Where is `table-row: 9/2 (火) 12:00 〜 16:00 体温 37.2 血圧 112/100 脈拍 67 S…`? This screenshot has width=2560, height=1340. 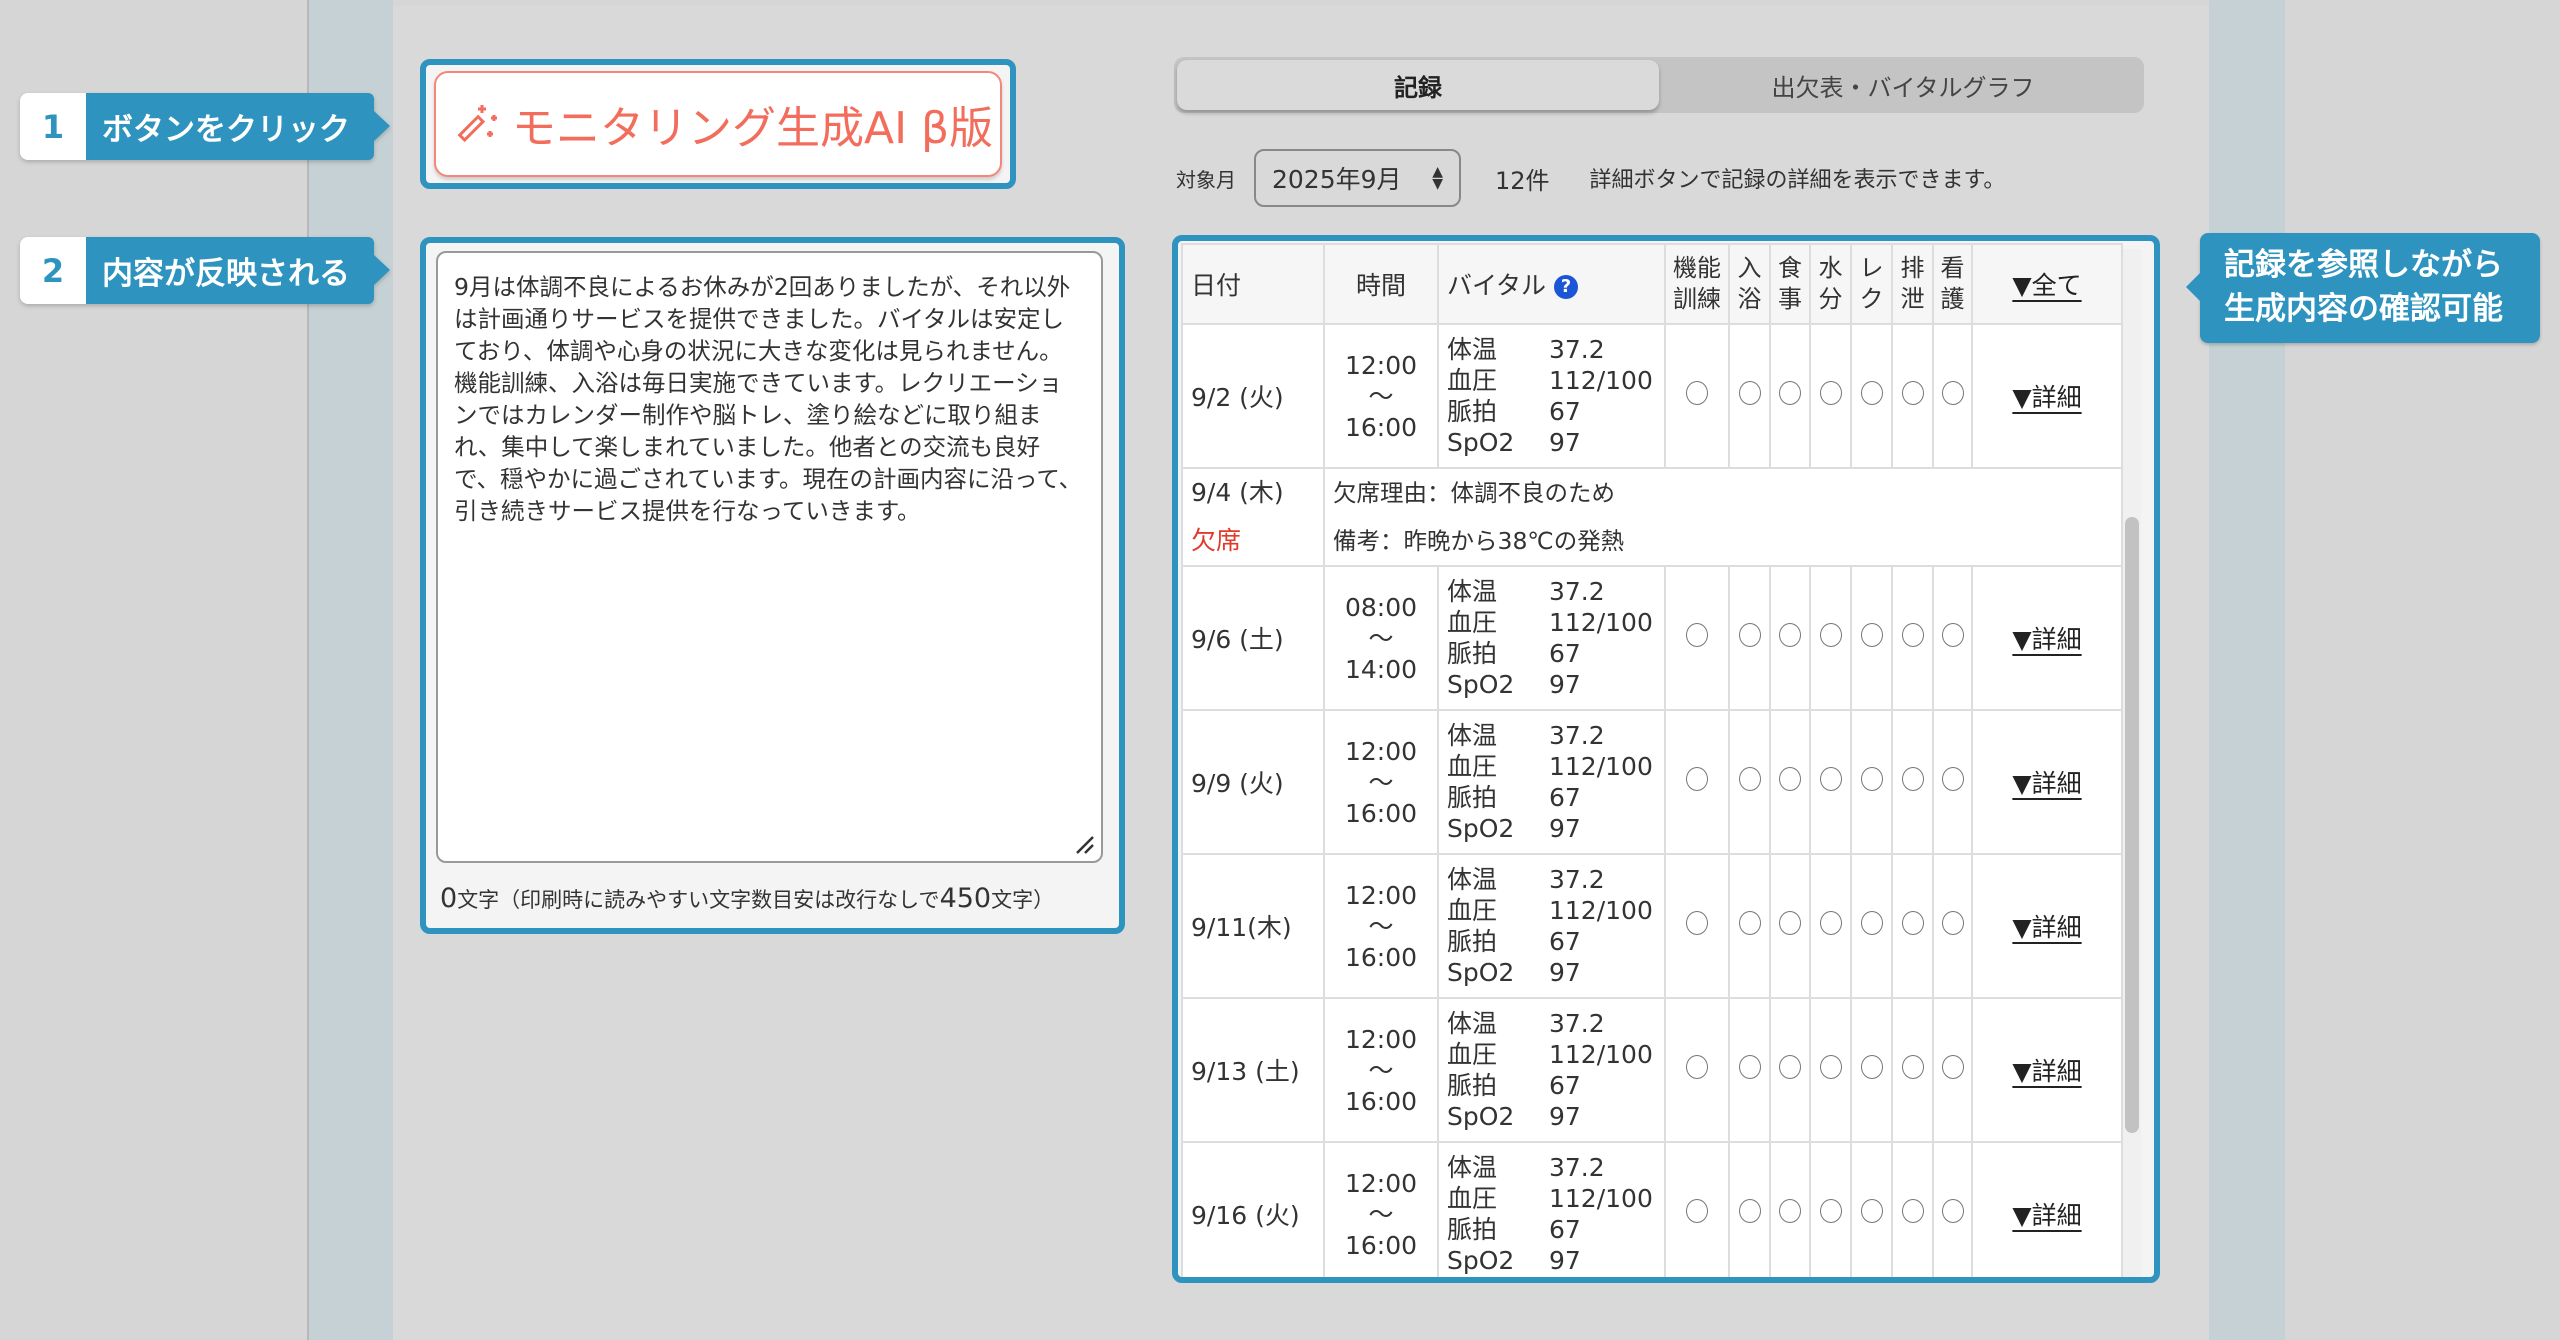 table-row: 9/2 (火) 12:00 〜 16:00 体温 37.2 血圧 112/100 脈拍 67 S… is located at coordinates (1652, 396).